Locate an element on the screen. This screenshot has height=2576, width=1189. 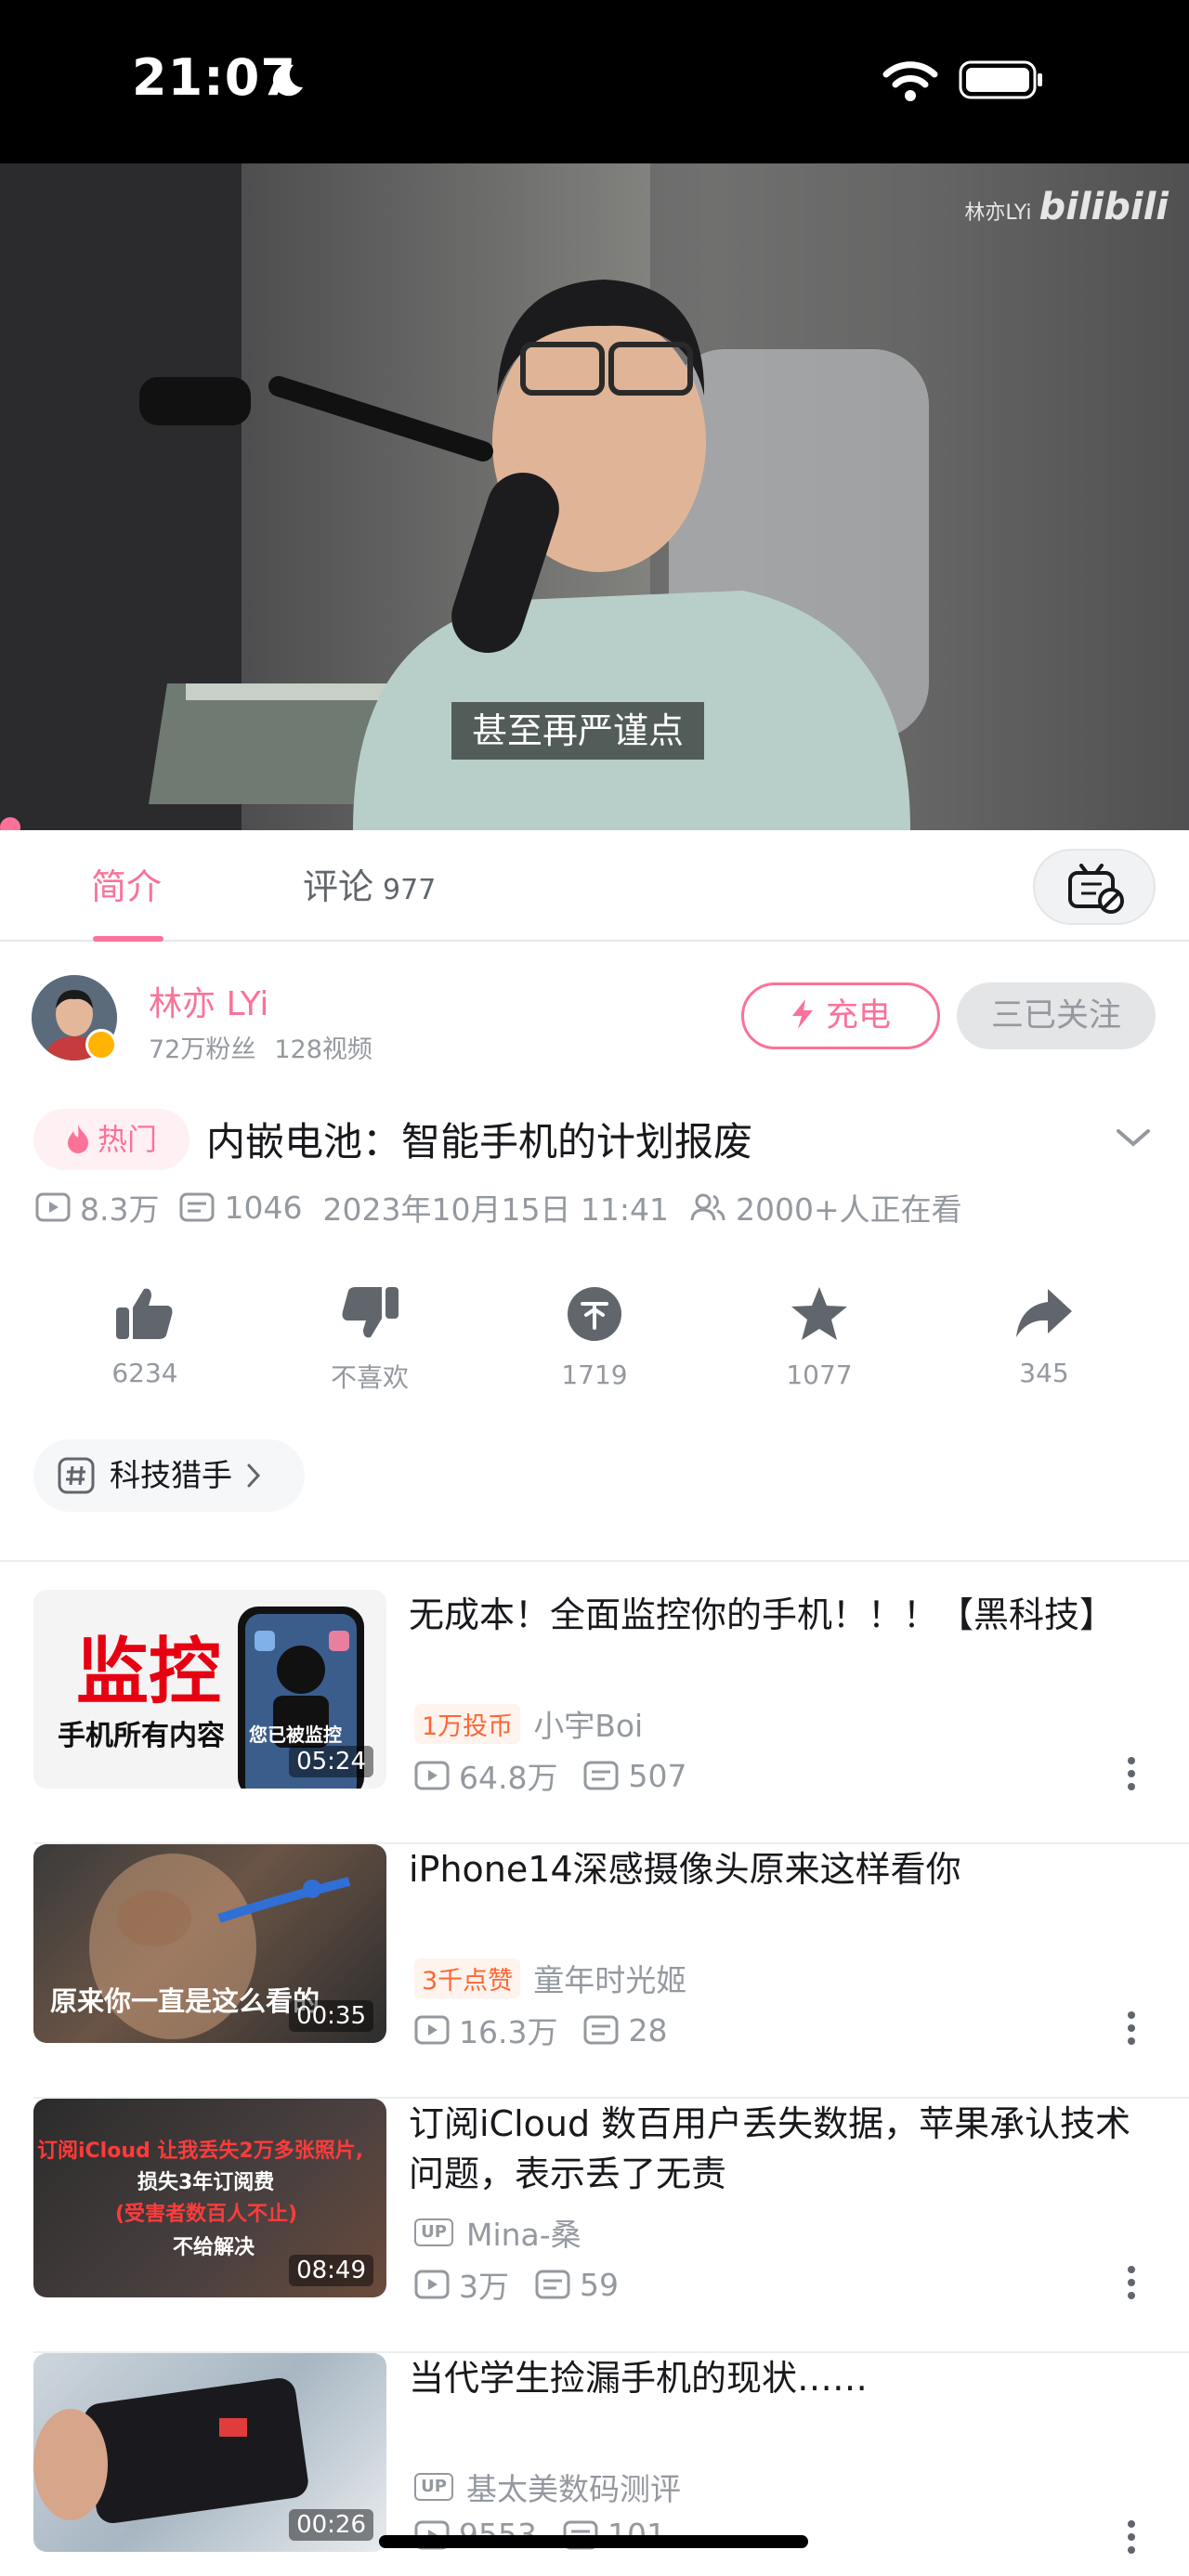
video-thumbnail: 原来你一直是这么看的 00:35 is located at coordinates (209, 1944).